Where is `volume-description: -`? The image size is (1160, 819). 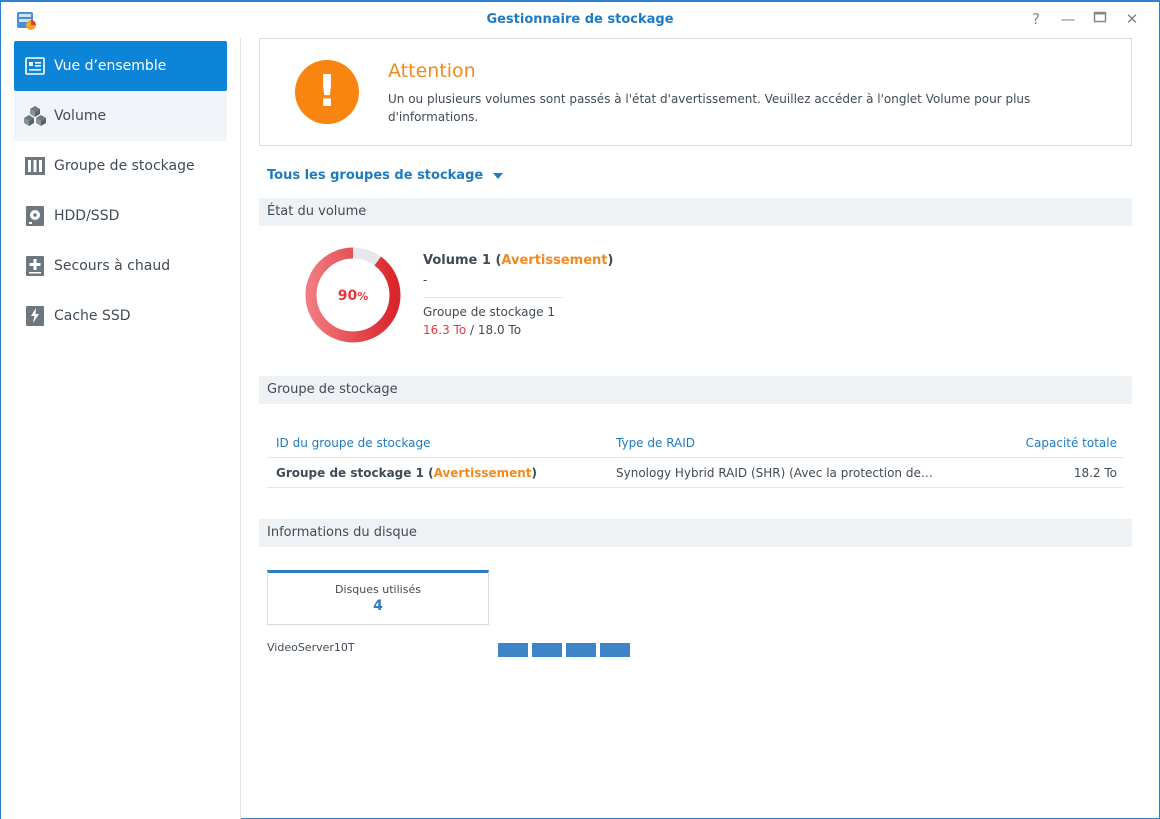
volume-description: - is located at coordinates (425, 280).